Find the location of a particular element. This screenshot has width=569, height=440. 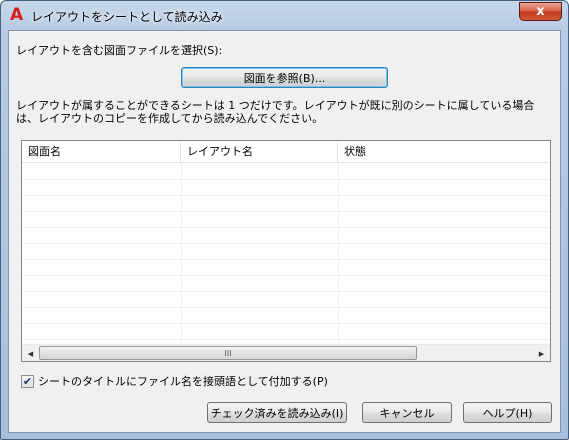

cancel-button: キャンセル is located at coordinates (407, 412).